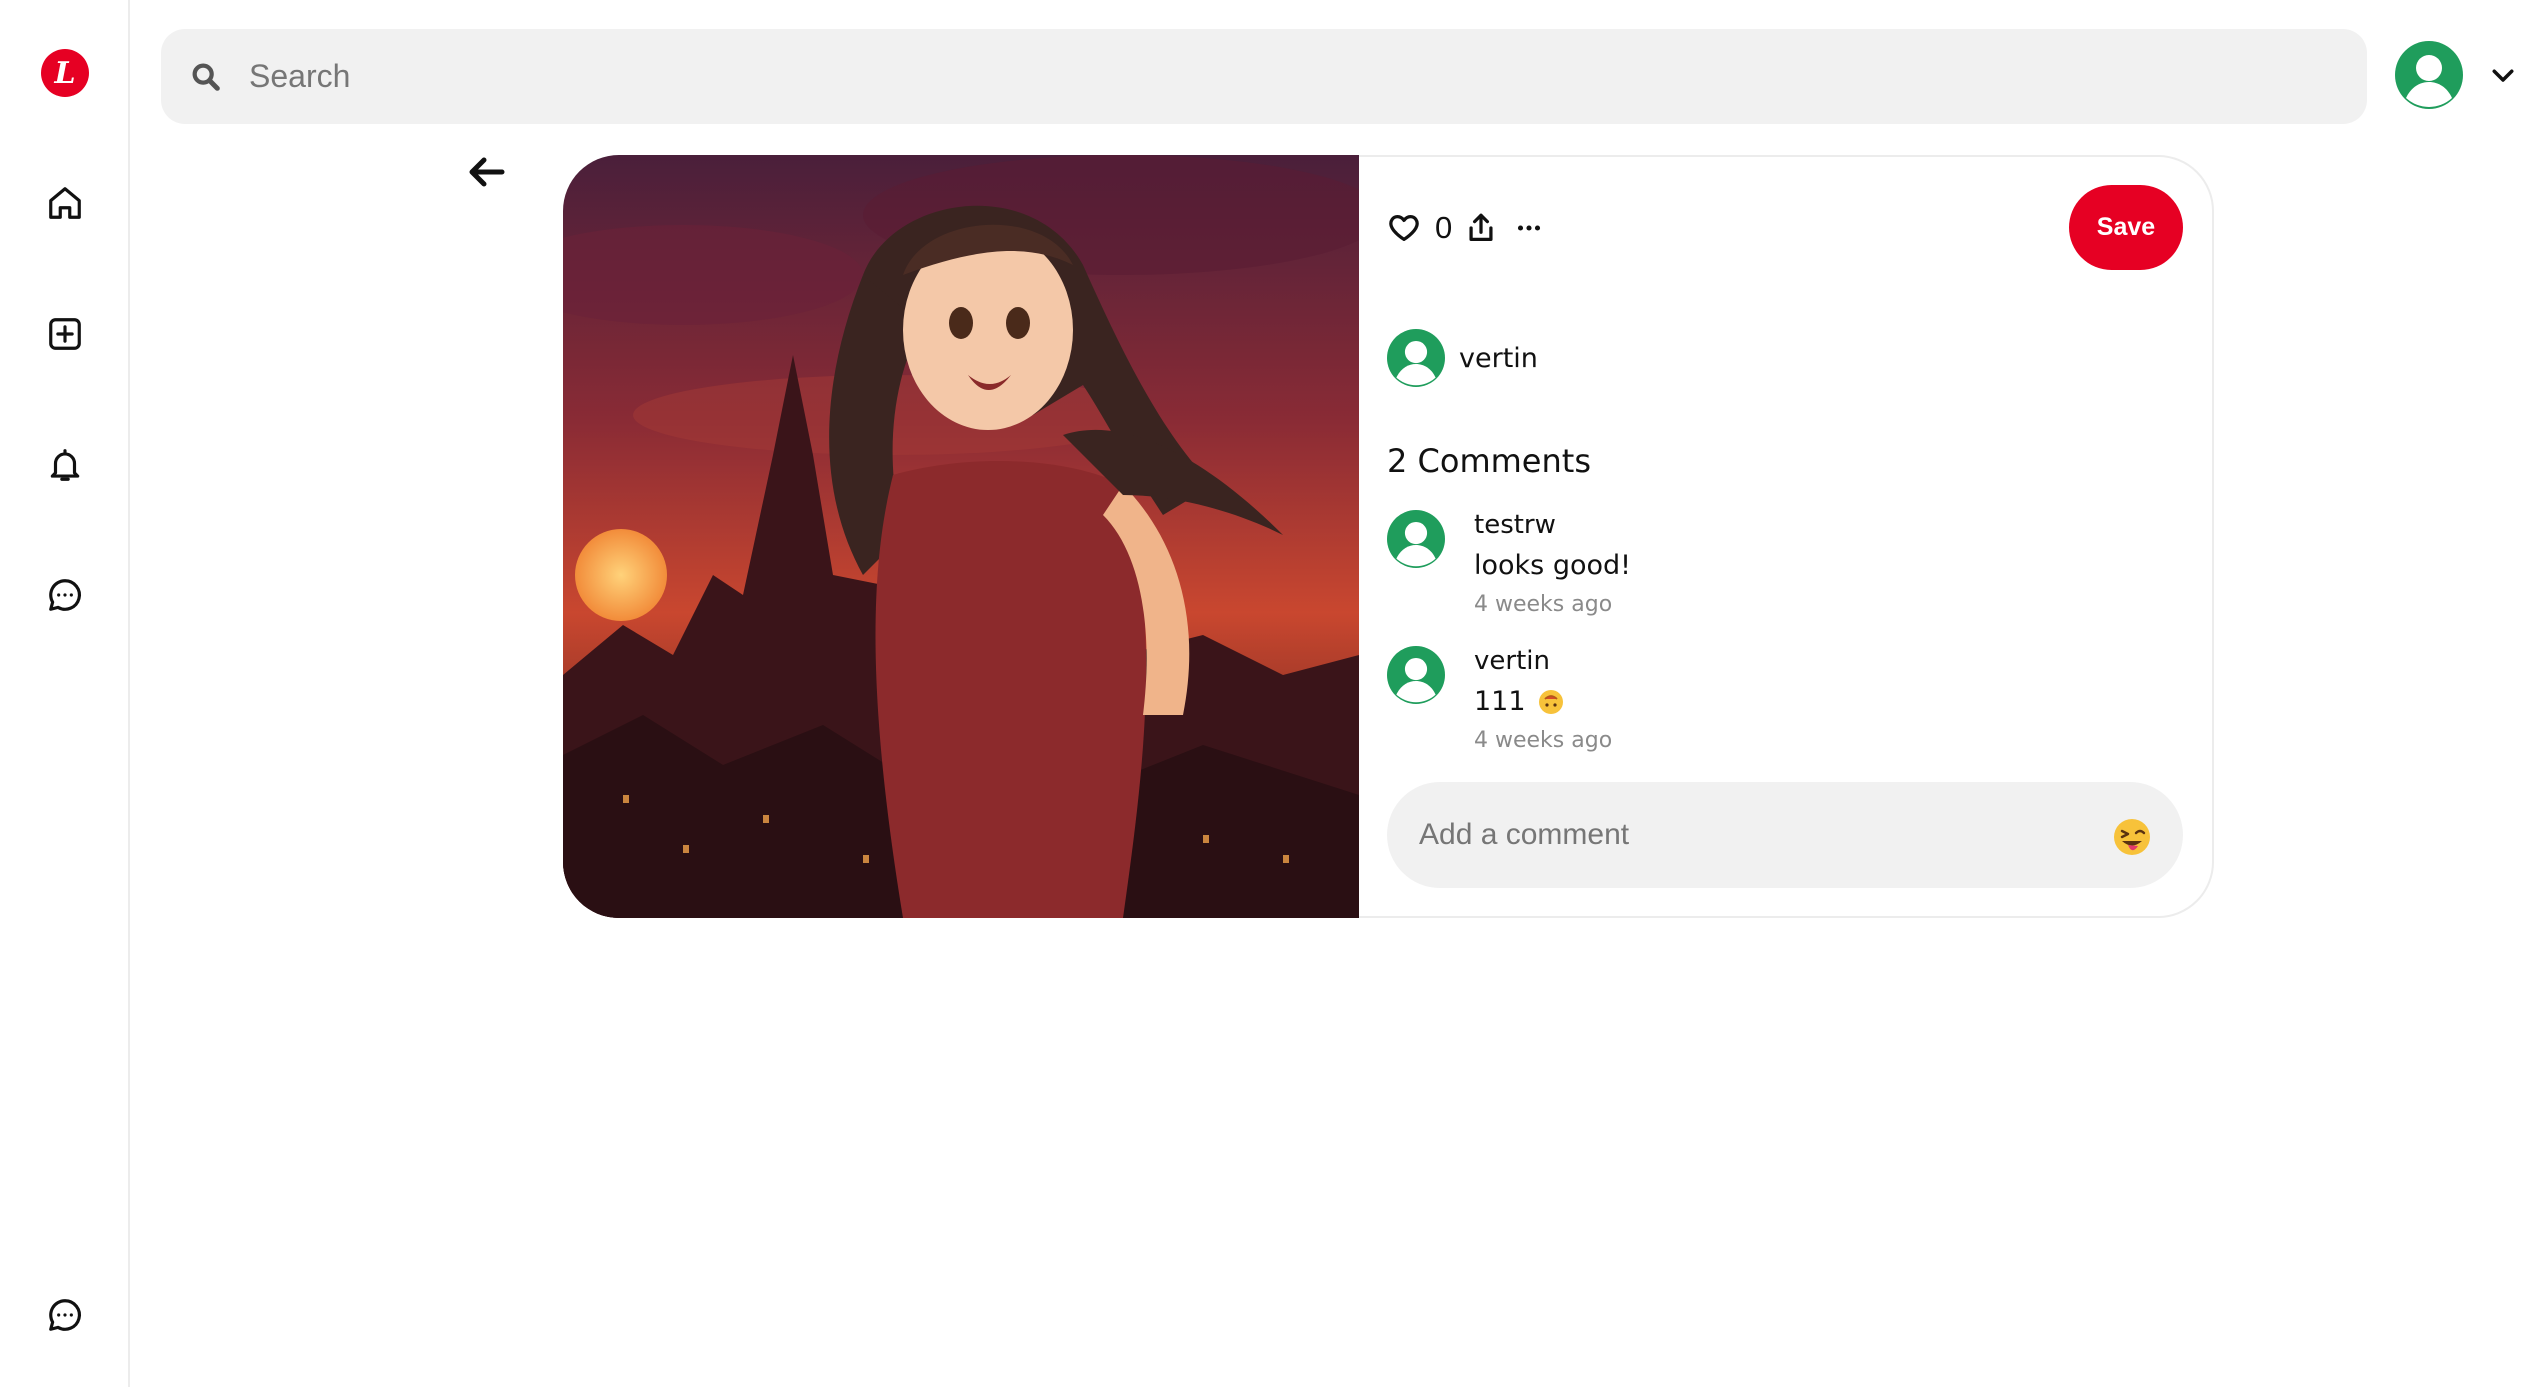  I want to click on back-arrow-icon, so click(486, 172).